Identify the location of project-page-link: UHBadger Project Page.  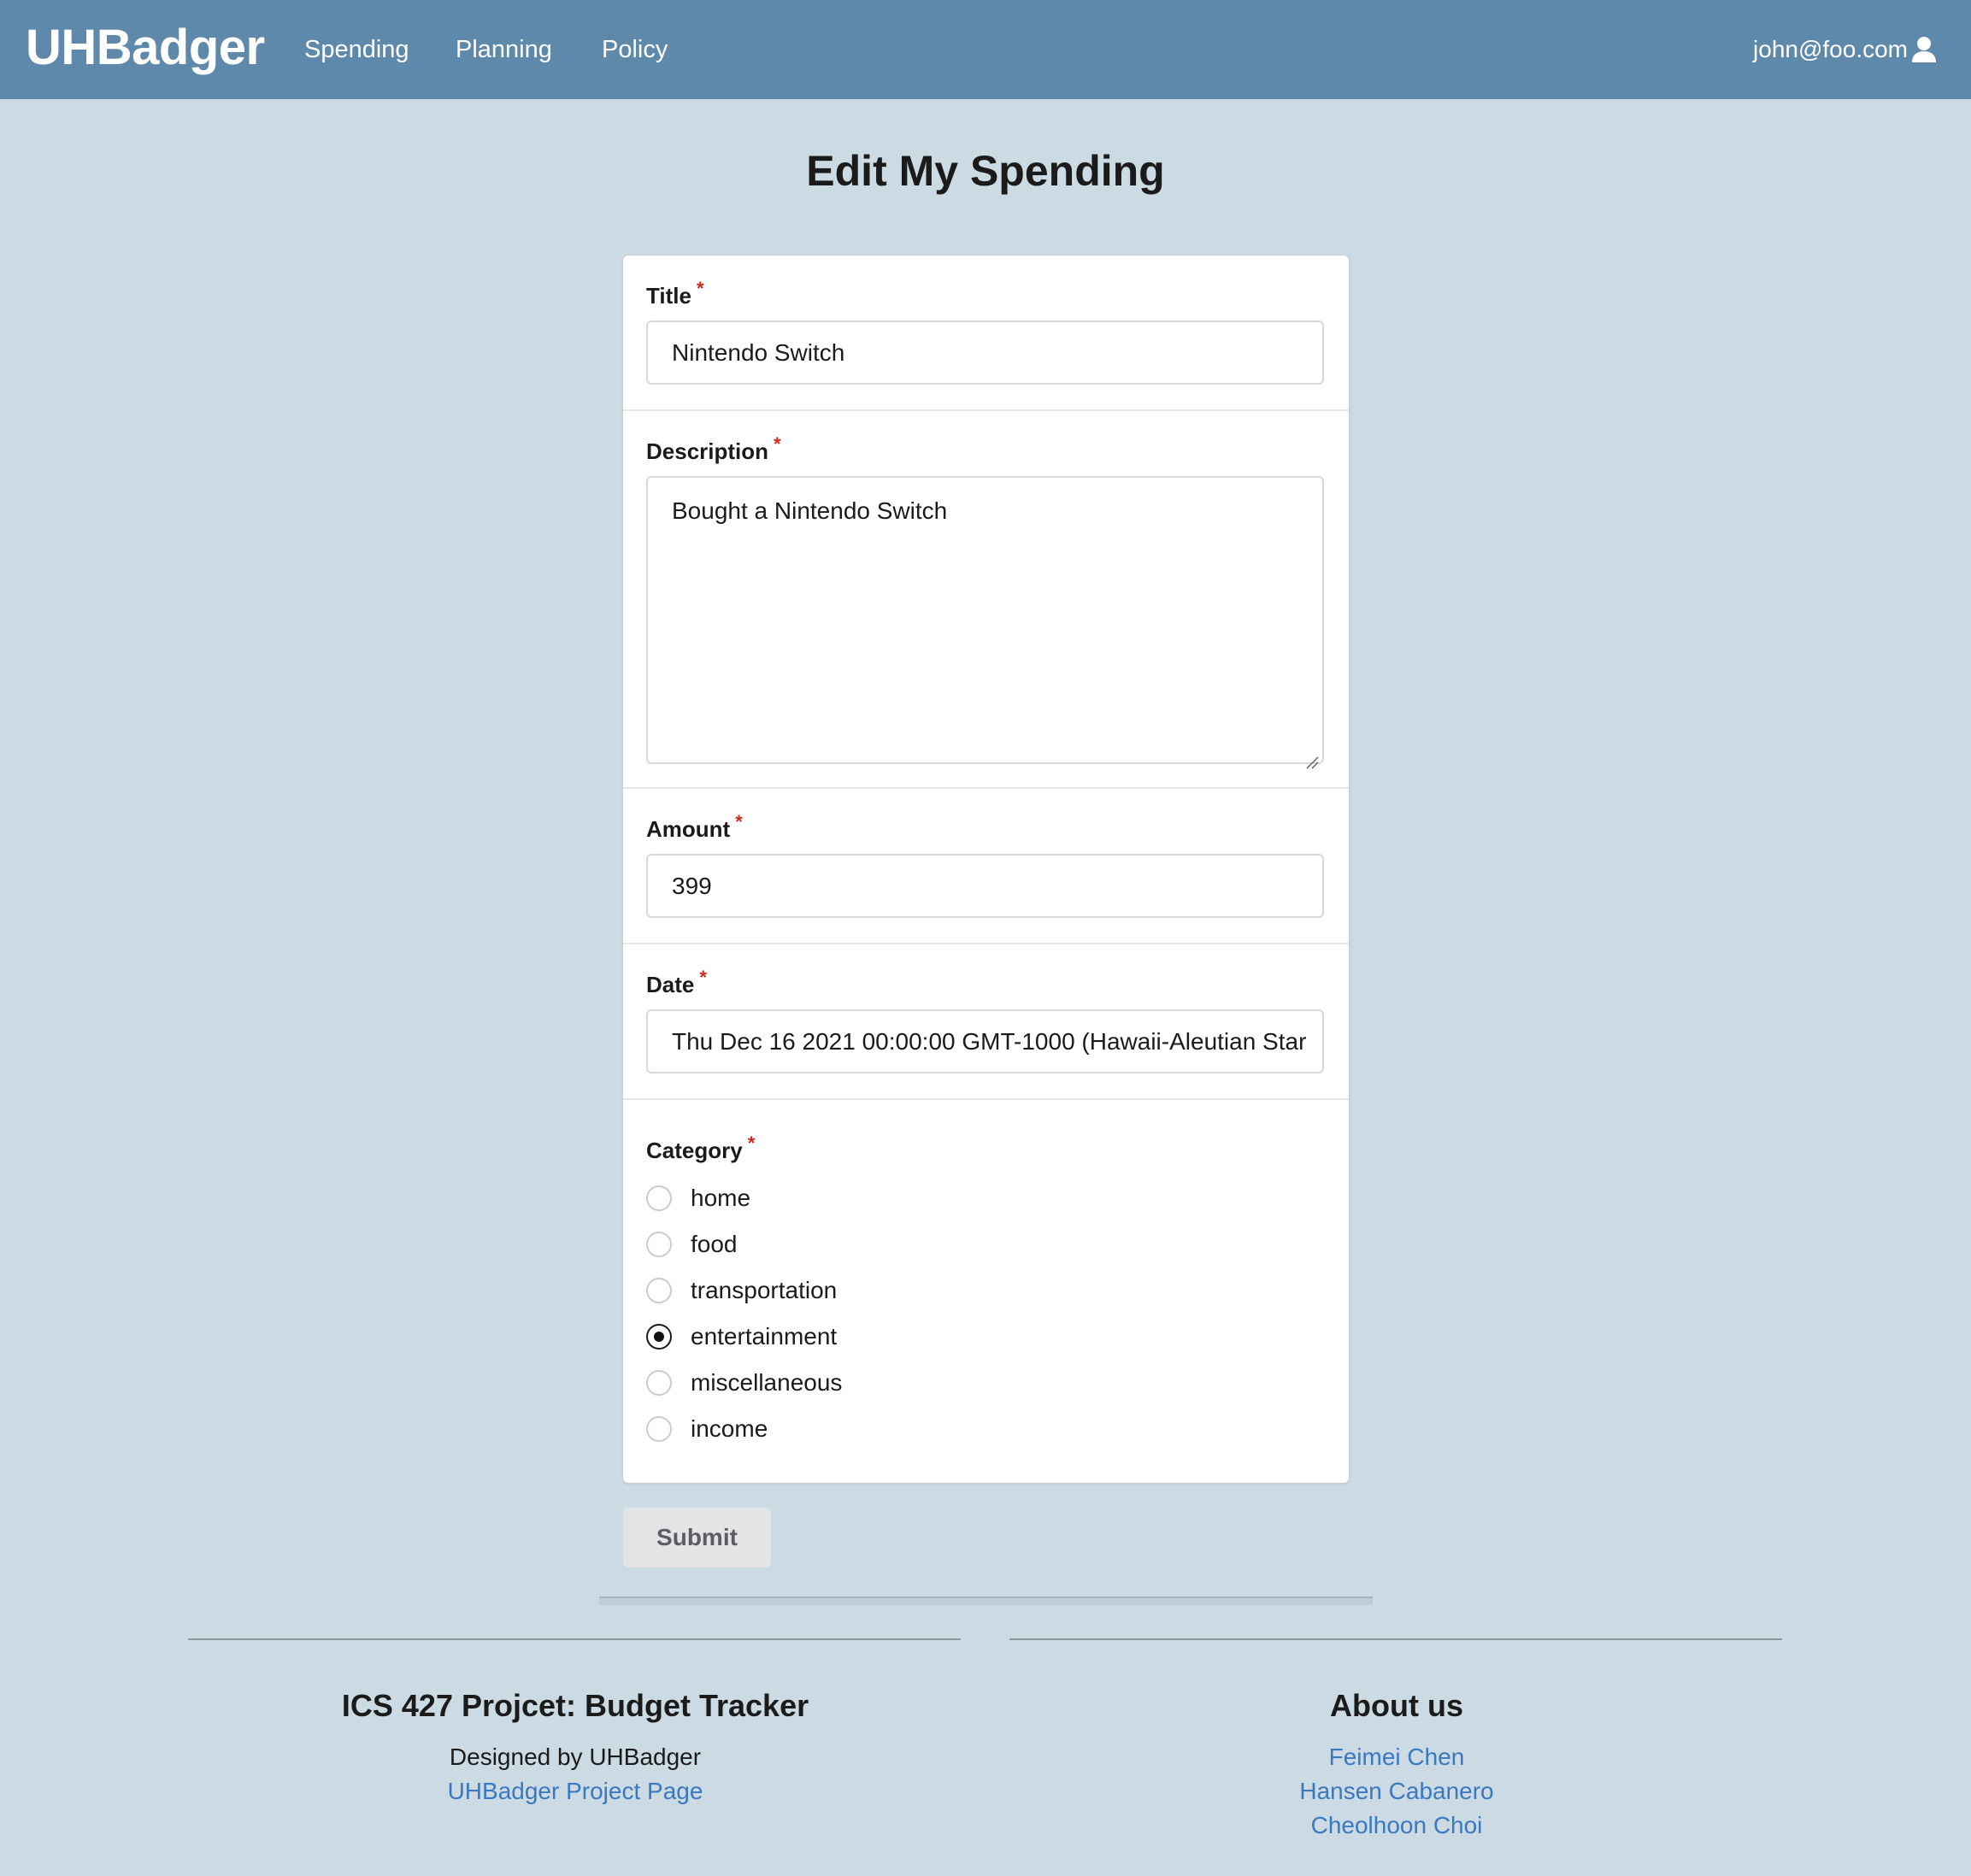
(575, 1791).